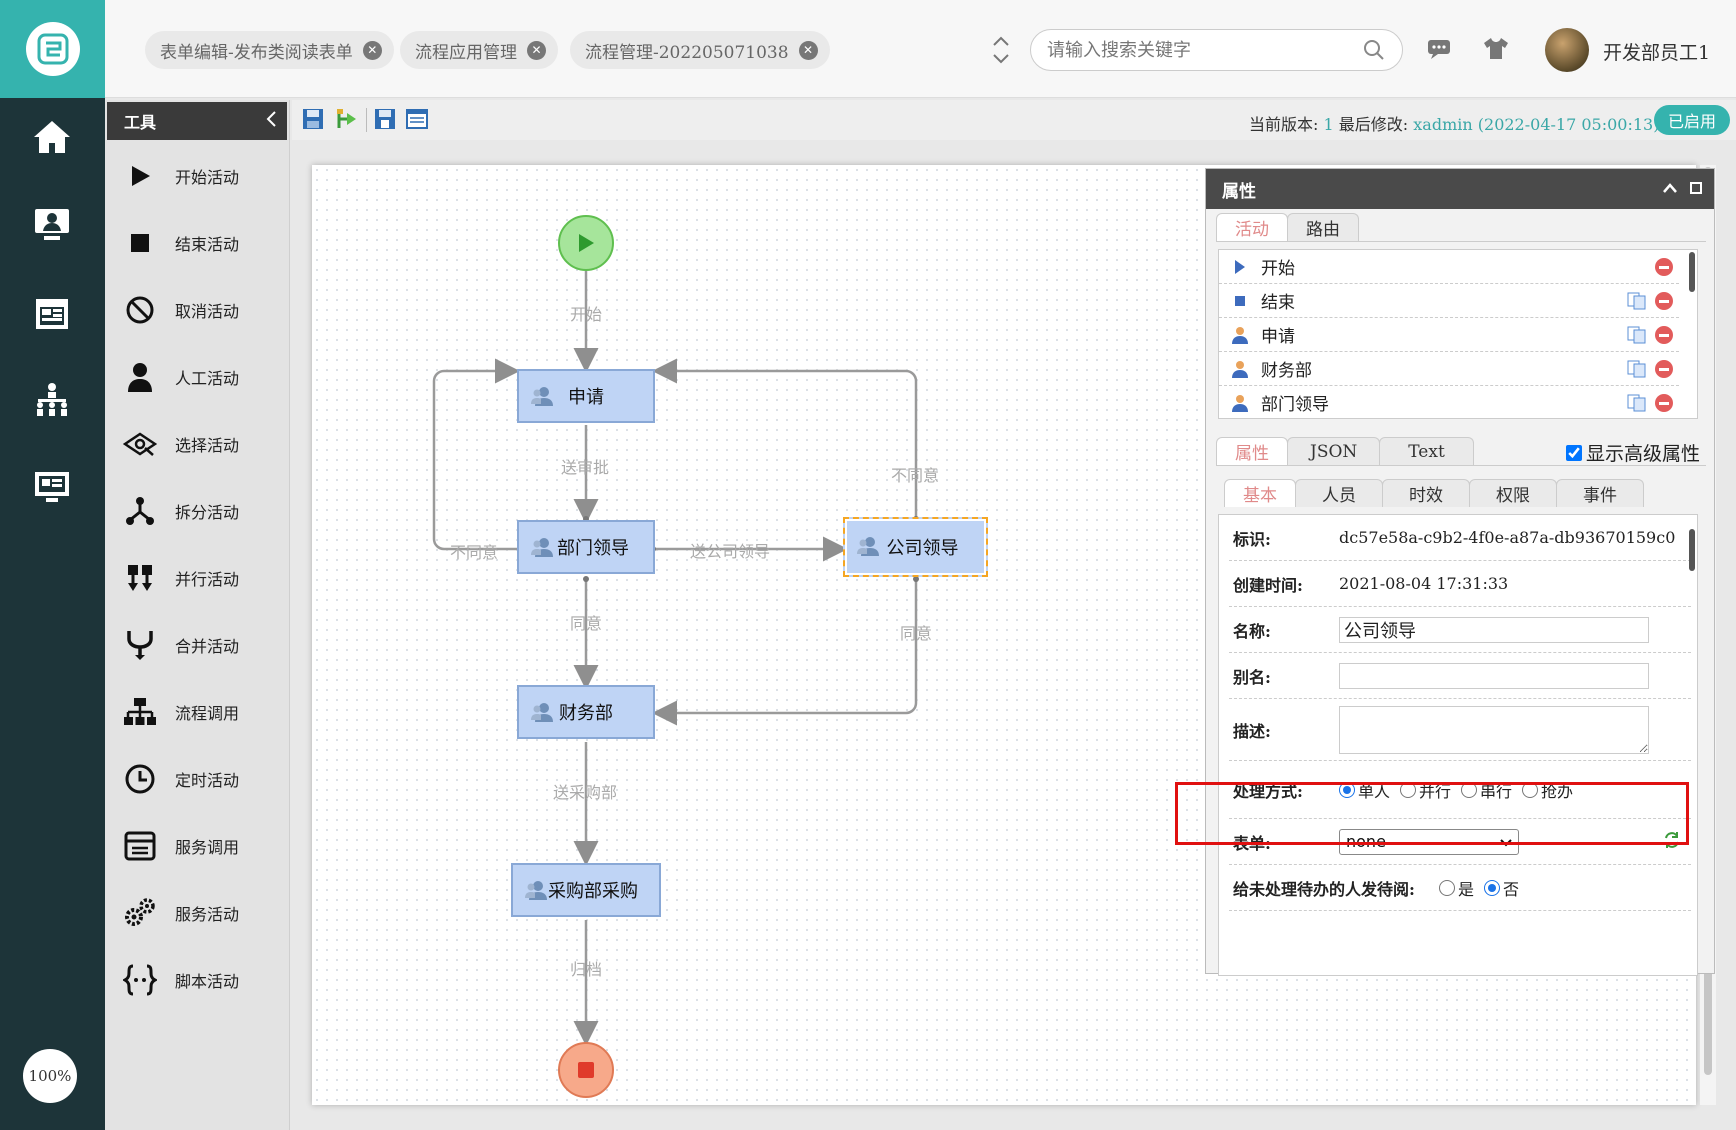  Describe the element at coordinates (586, 313) in the screenshot. I see `edge-label: 开始` at that location.